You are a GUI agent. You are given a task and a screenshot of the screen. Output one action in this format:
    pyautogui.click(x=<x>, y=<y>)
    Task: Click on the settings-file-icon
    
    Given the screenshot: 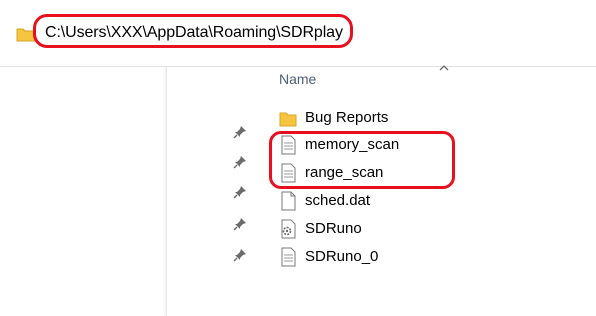 What is the action you would take?
    pyautogui.click(x=288, y=229)
    